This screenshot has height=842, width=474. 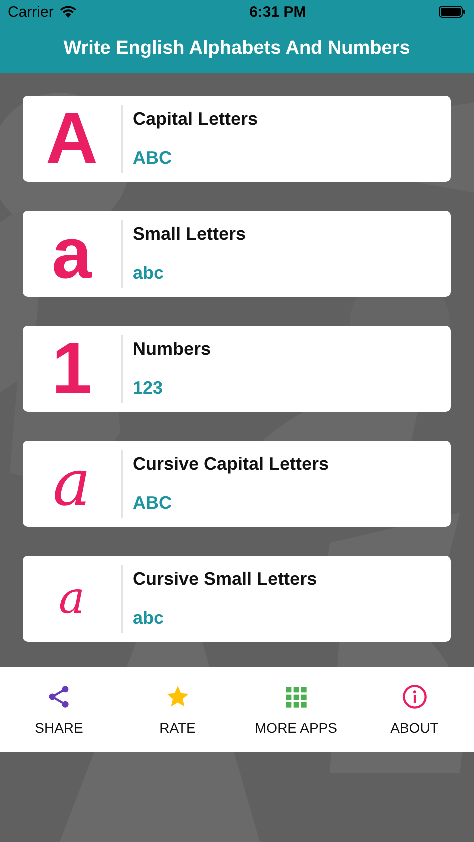 What do you see at coordinates (237, 254) in the screenshot?
I see `menu-card: a Small Letters abc` at bounding box center [237, 254].